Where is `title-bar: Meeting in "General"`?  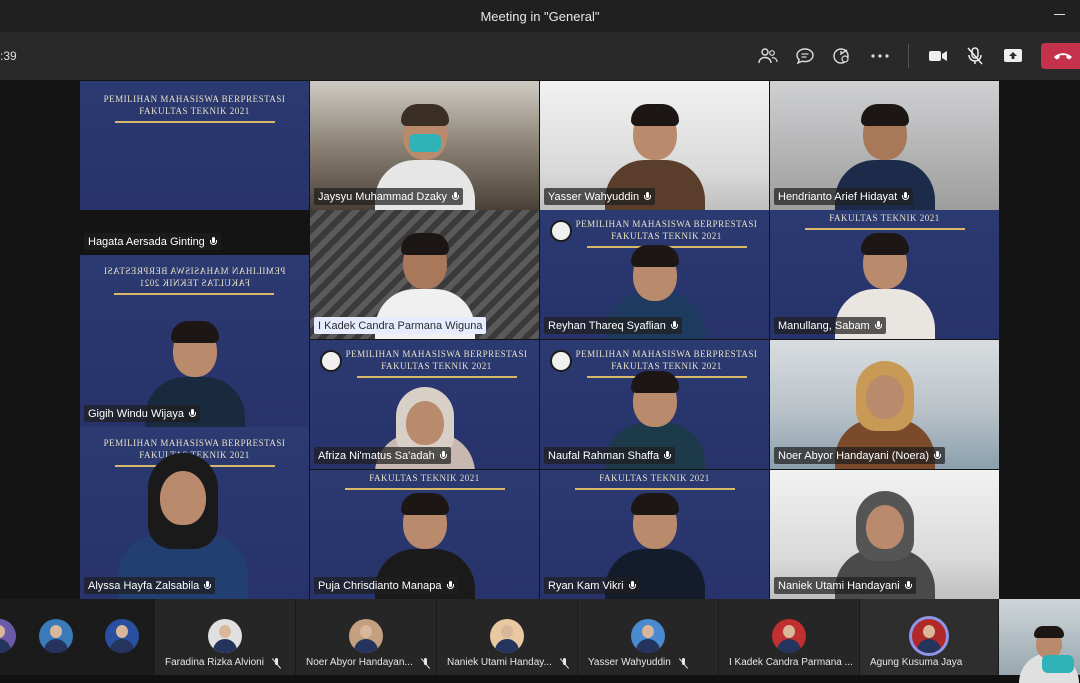
title-bar: Meeting in "General" is located at coordinates (540, 16).